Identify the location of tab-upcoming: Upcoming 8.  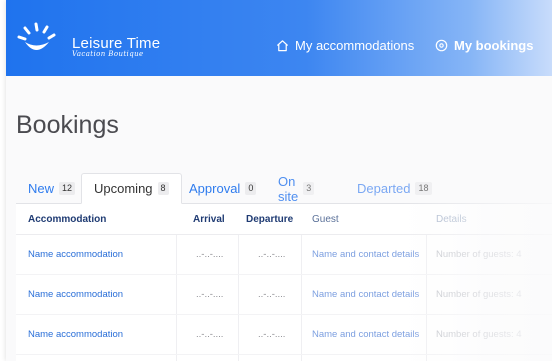
(131, 188).